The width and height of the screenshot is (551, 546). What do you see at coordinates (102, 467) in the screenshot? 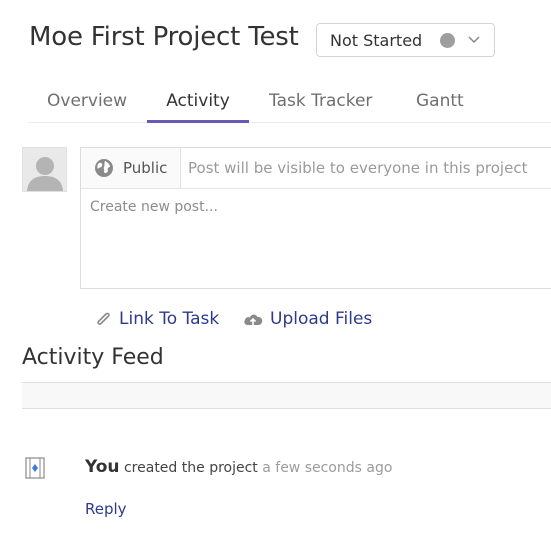
I see `feed-actor: You` at bounding box center [102, 467].